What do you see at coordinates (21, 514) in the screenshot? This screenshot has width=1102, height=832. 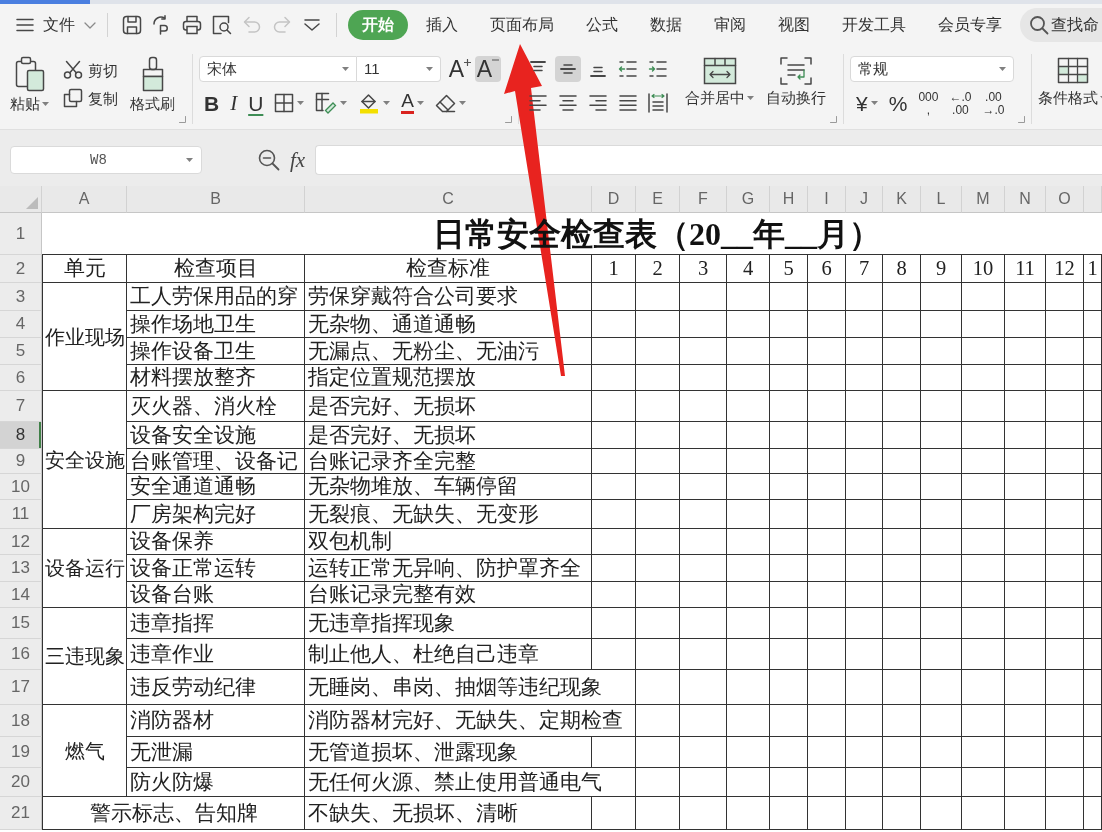 I see `row-header: 11` at bounding box center [21, 514].